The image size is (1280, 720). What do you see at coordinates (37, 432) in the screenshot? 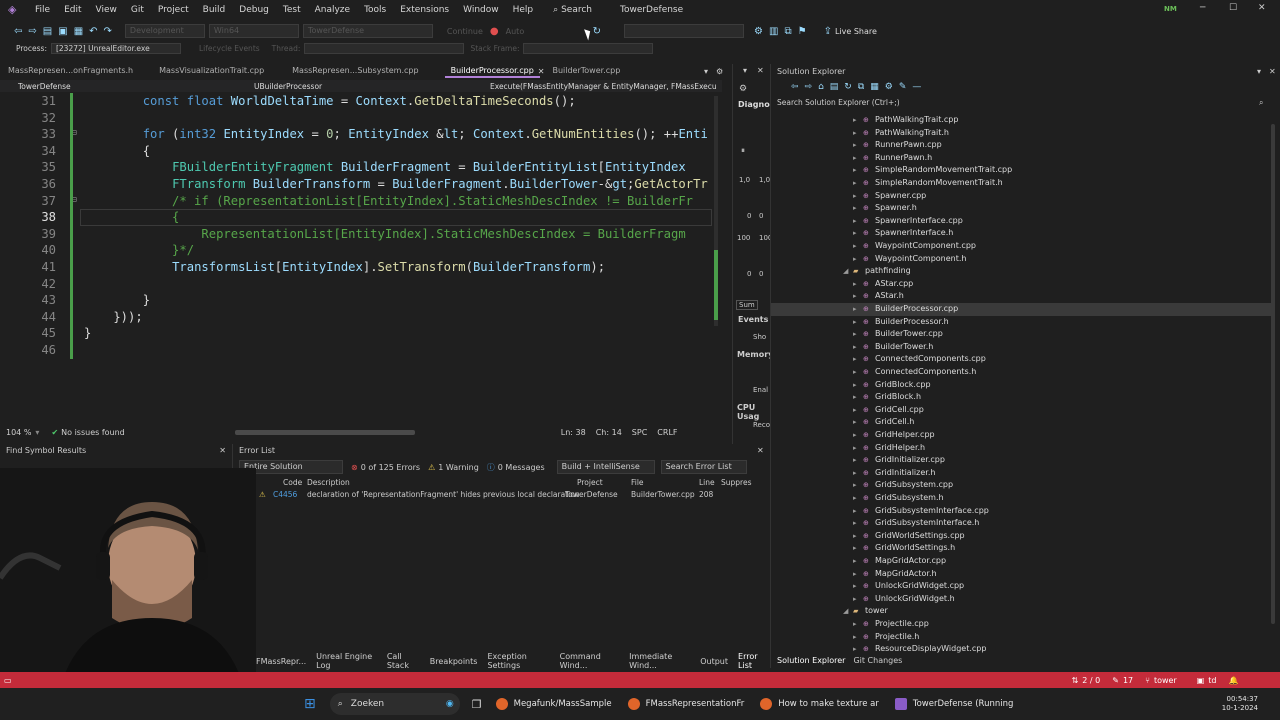
I see `dropdown-icon: ▾` at bounding box center [37, 432].